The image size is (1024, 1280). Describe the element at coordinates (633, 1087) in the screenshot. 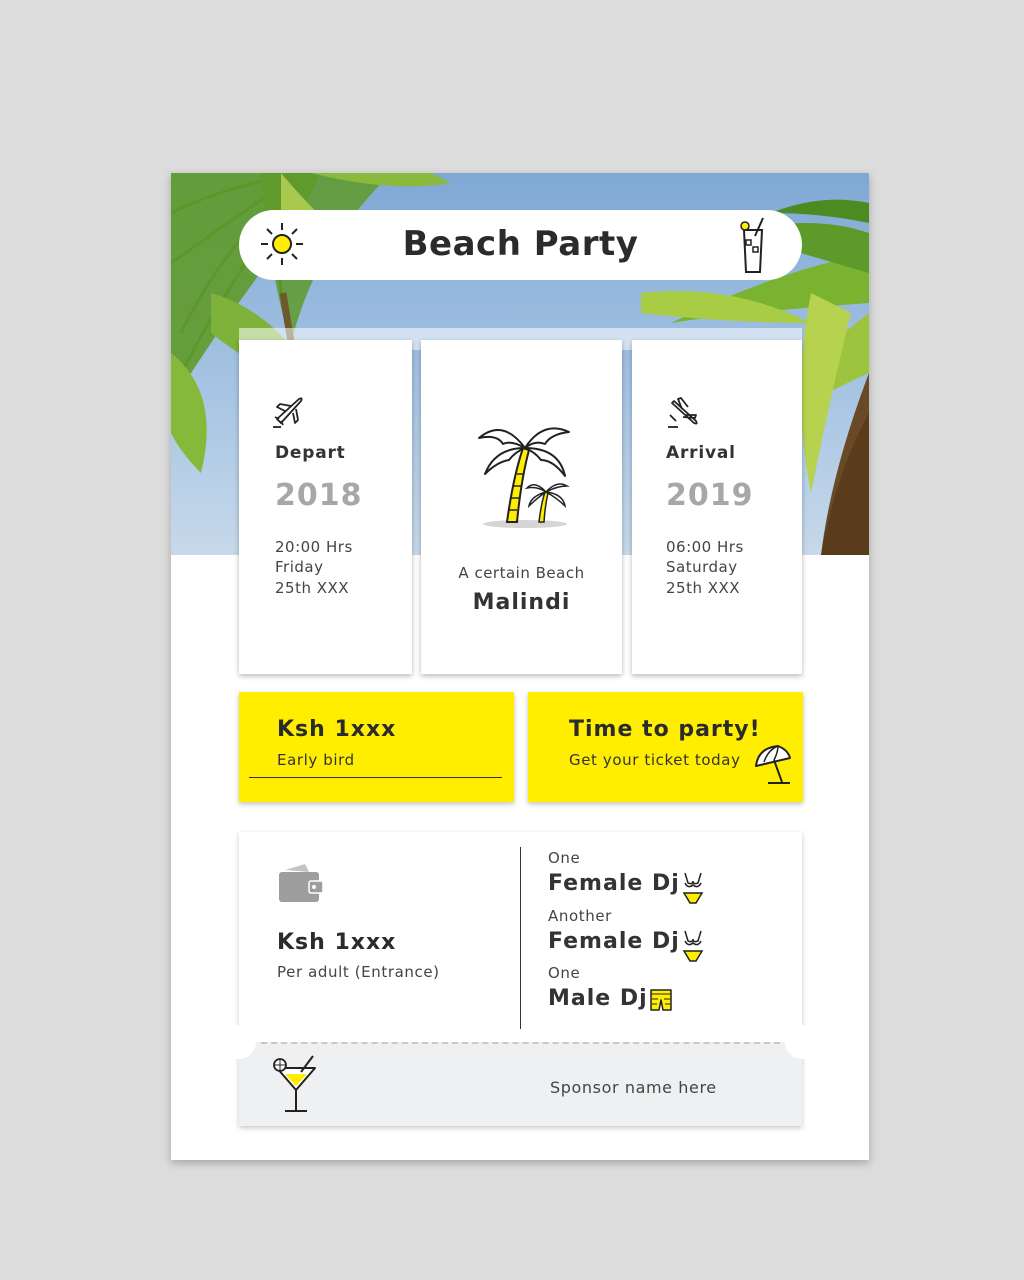

I see `sponsor-text: Sponsor name here` at that location.